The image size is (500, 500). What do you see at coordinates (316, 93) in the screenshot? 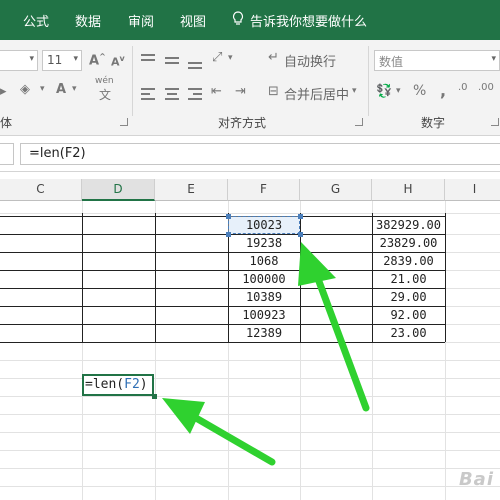
I see `merge-center-button: 合并后居中` at bounding box center [316, 93].